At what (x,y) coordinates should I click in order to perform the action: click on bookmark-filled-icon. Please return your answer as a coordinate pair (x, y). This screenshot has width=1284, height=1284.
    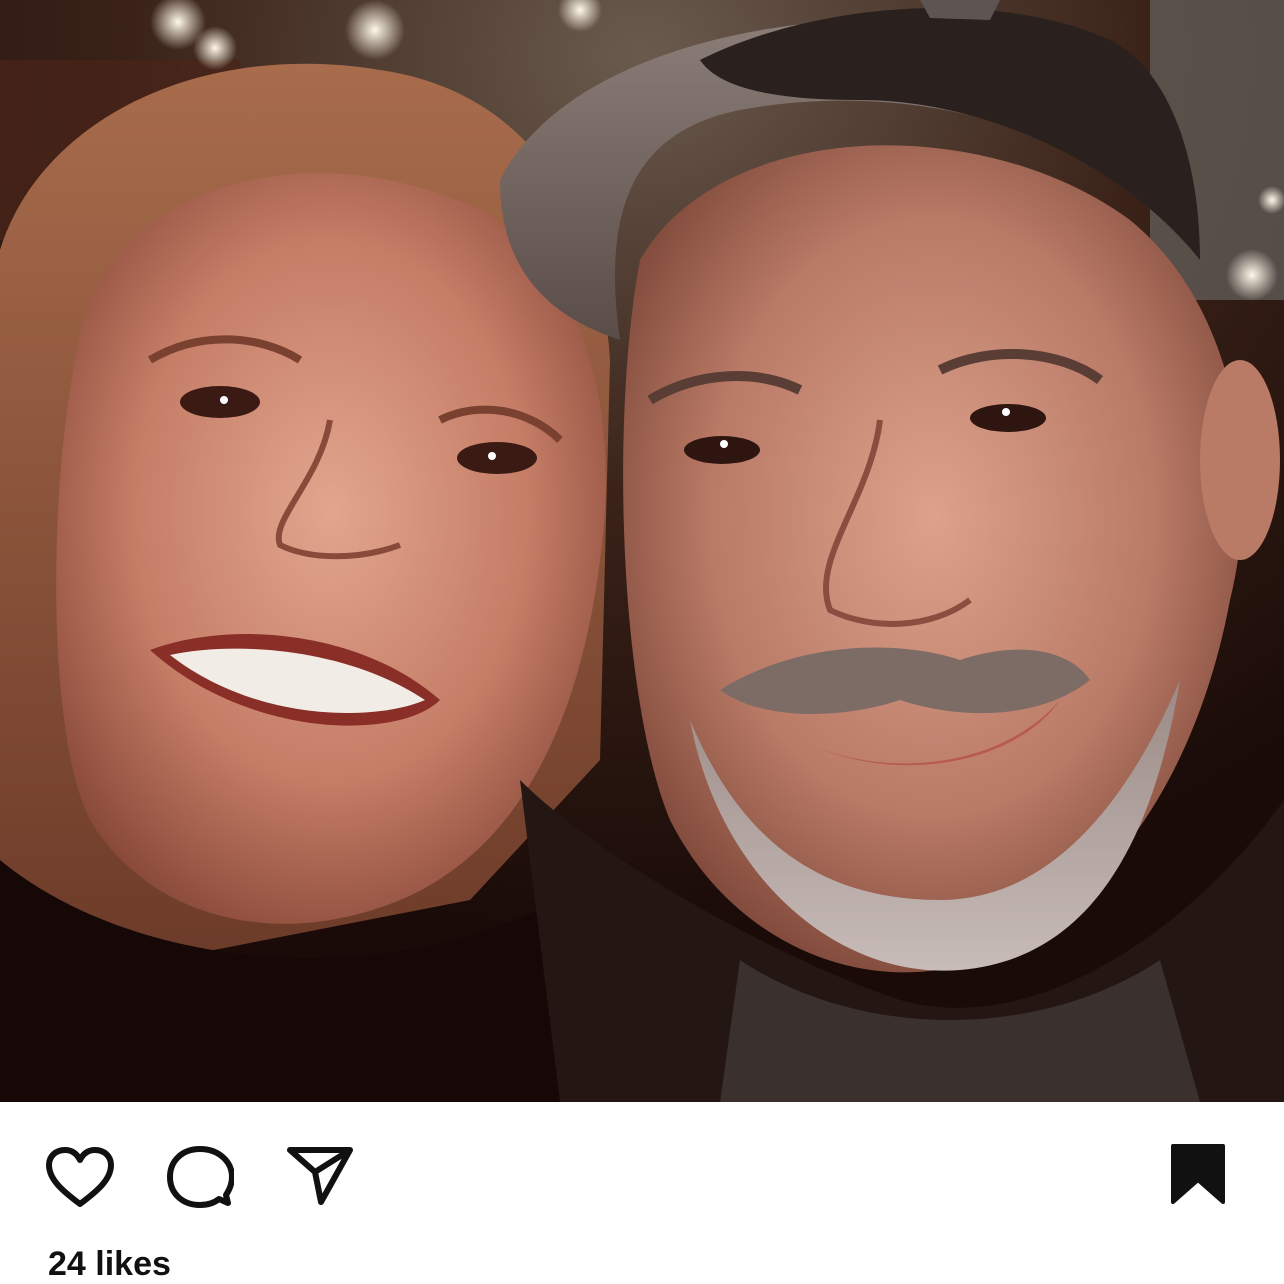
    Looking at the image, I should click on (1198, 1174).